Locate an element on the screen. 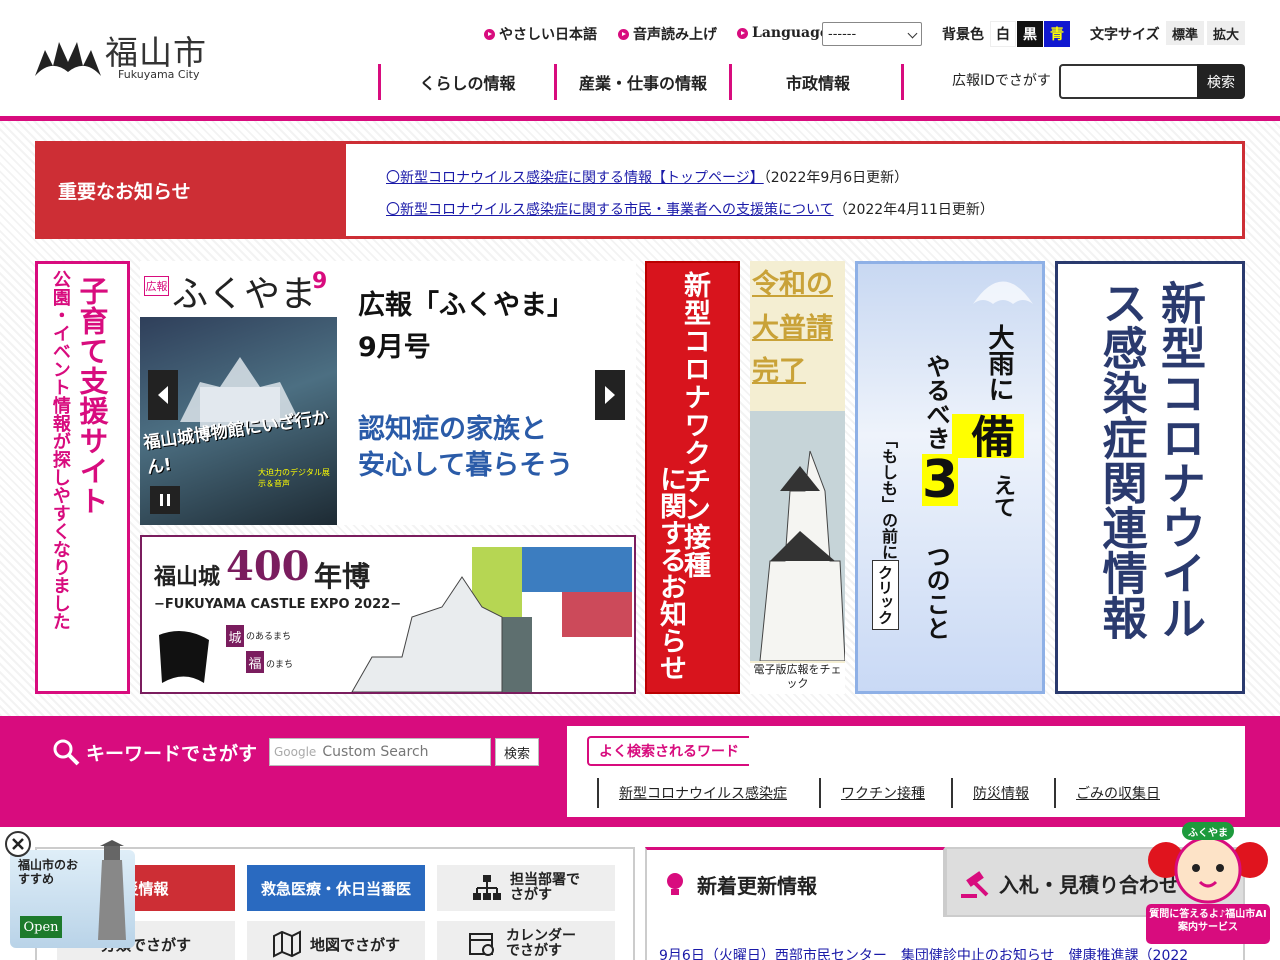  expo-title-1: 福山城 is located at coordinates (187, 577).